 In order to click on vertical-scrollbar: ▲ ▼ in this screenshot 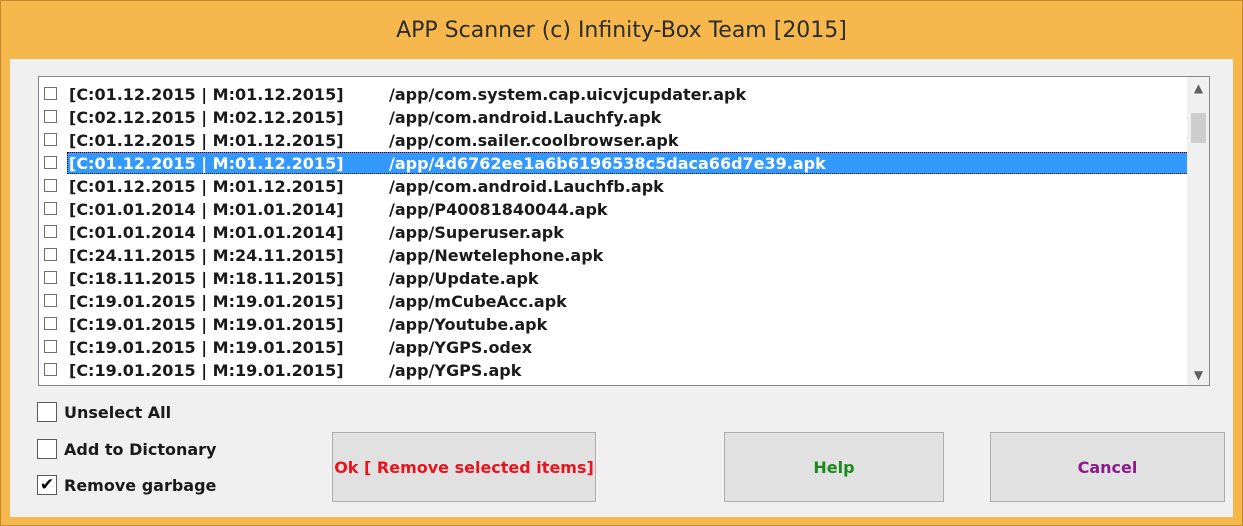, I will do `click(1198, 231)`.